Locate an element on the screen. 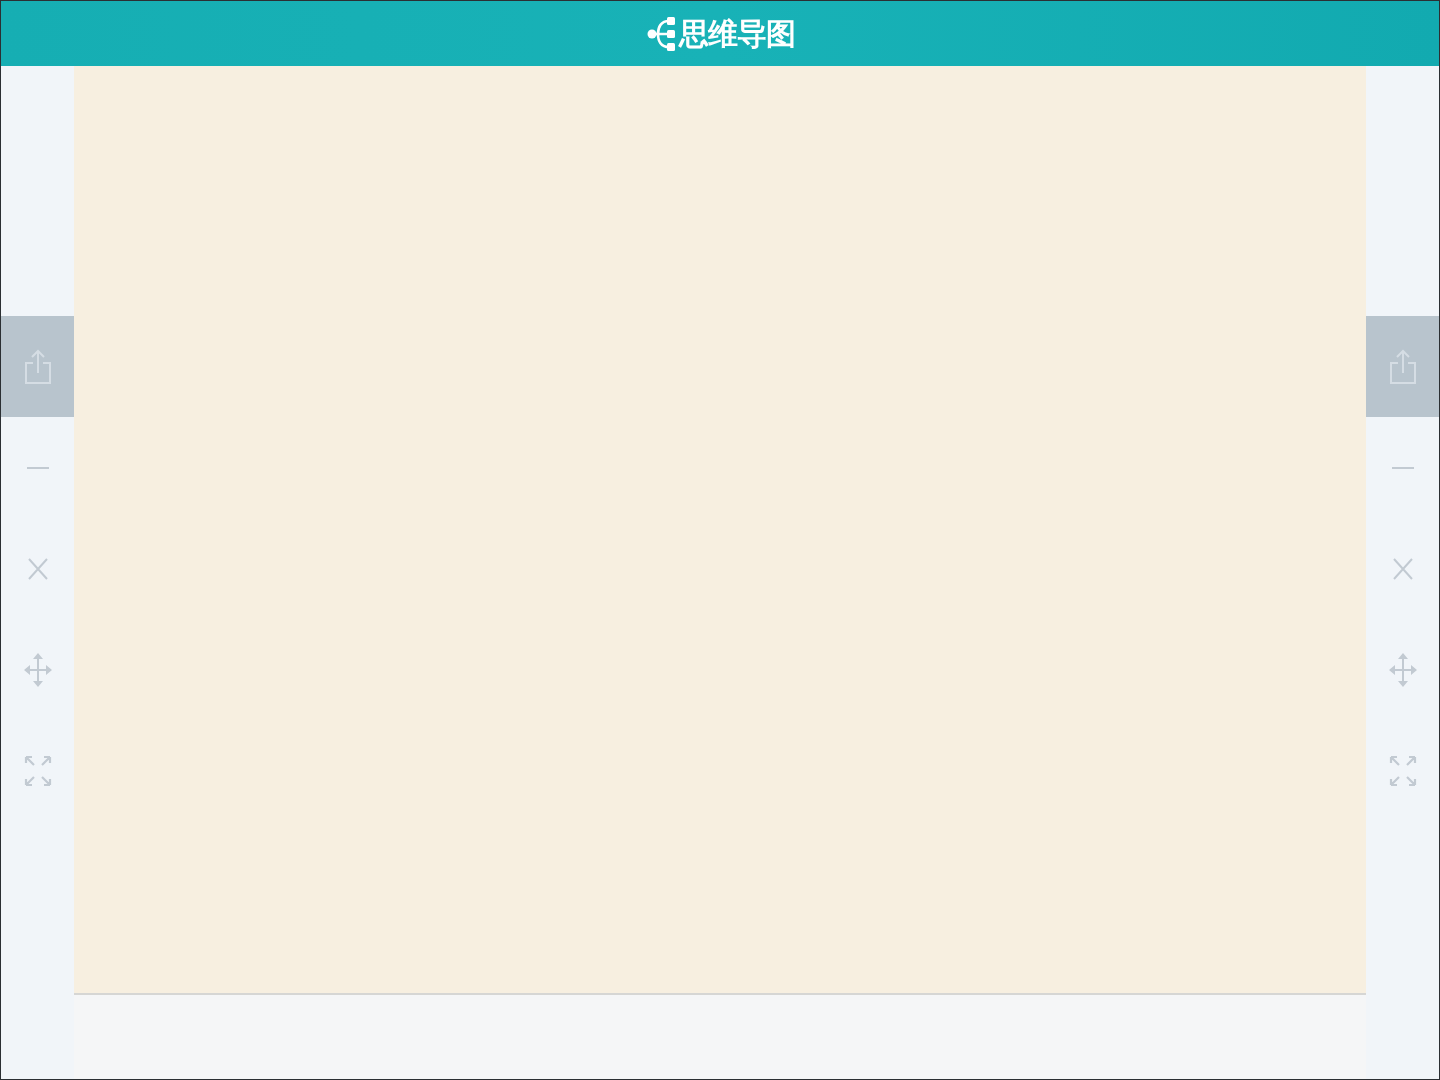 The width and height of the screenshot is (1440, 1080). app-title: 思维导图 is located at coordinates (737, 33).